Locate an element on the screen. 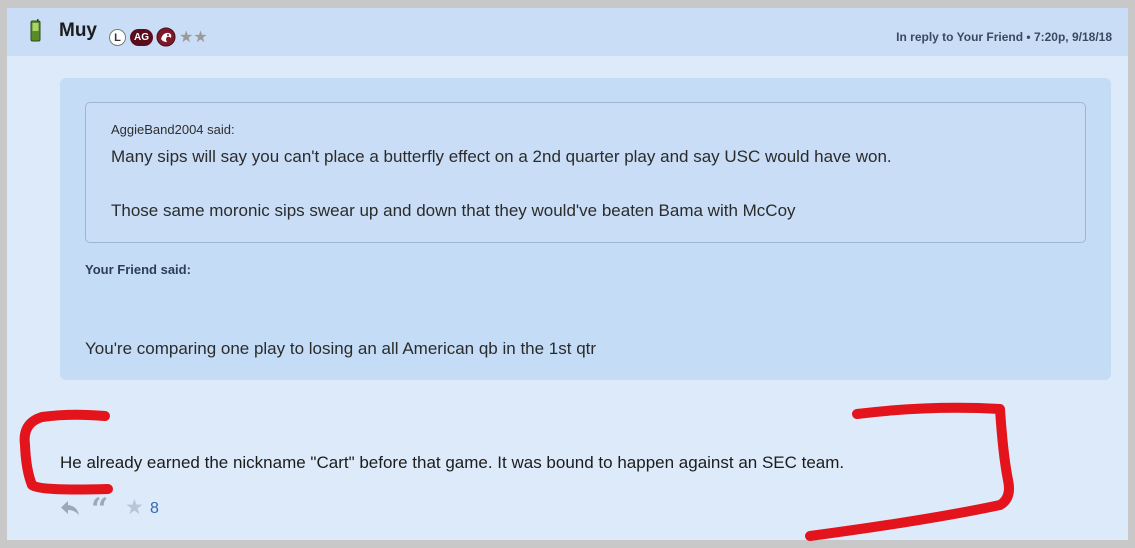 The width and height of the screenshot is (1135, 548). star-count: 8 is located at coordinates (154, 509).